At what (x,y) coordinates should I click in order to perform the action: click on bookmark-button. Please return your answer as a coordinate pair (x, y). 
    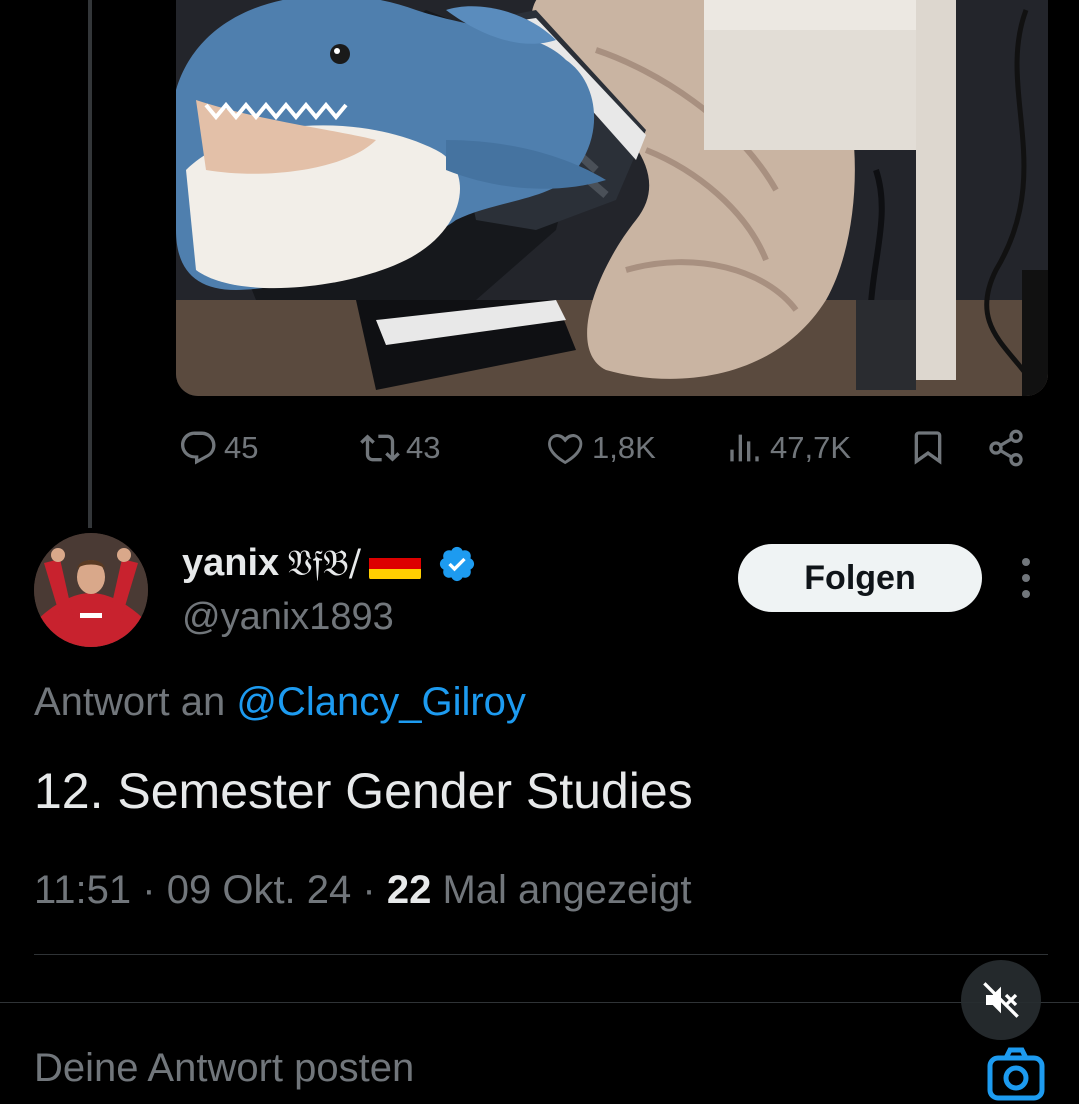
    Looking at the image, I should click on (928, 452).